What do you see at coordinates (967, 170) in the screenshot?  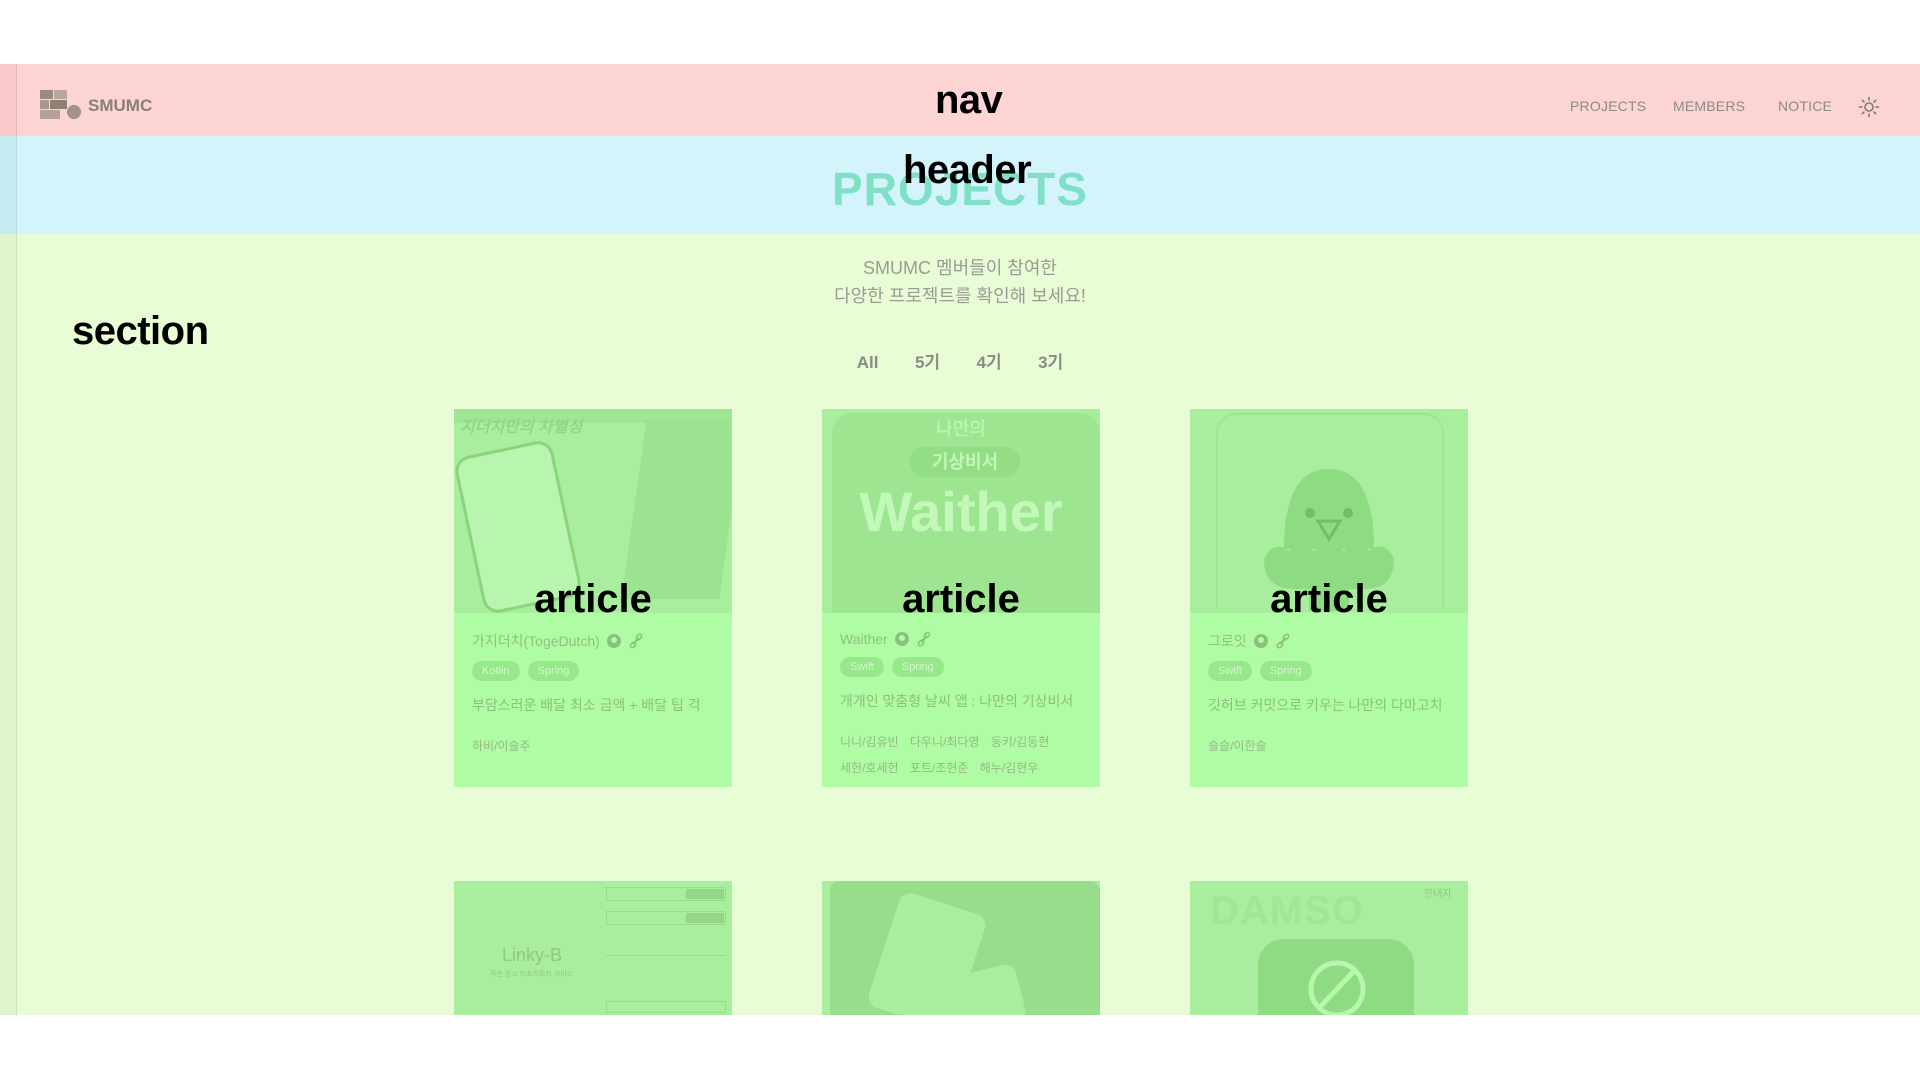 I see `overlay-label-header: header` at bounding box center [967, 170].